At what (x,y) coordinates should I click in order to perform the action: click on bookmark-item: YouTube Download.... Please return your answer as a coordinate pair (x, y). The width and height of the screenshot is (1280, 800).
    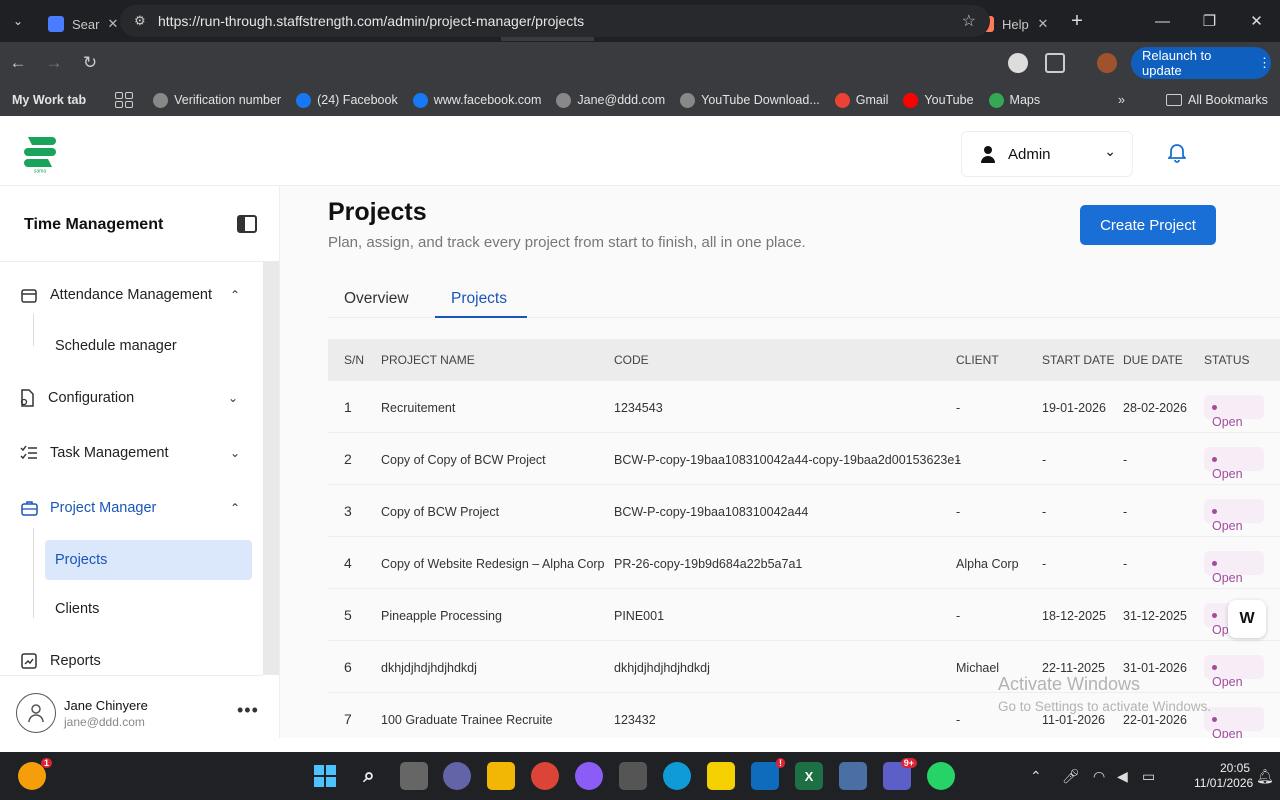
    Looking at the image, I should click on (750, 100).